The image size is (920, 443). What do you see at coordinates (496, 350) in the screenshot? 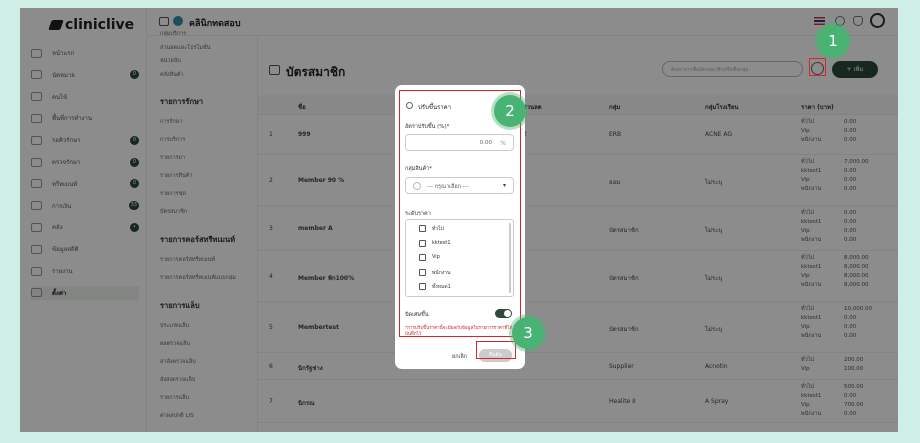
I see `confirm-highlight` at bounding box center [496, 350].